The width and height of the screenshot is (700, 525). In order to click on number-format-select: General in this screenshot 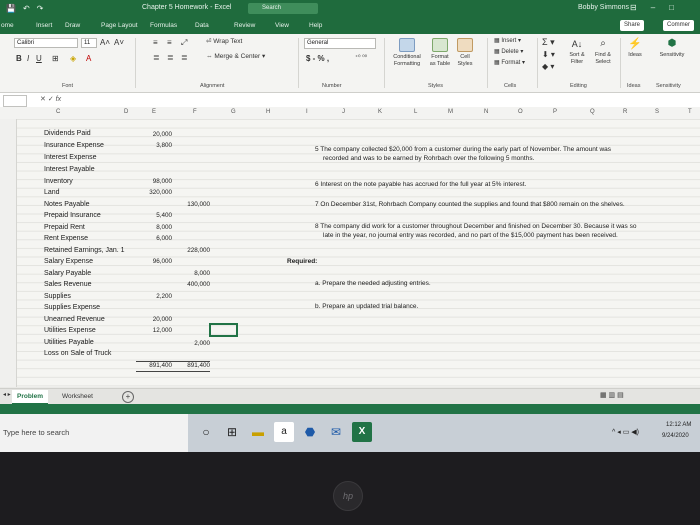, I will do `click(340, 43)`.